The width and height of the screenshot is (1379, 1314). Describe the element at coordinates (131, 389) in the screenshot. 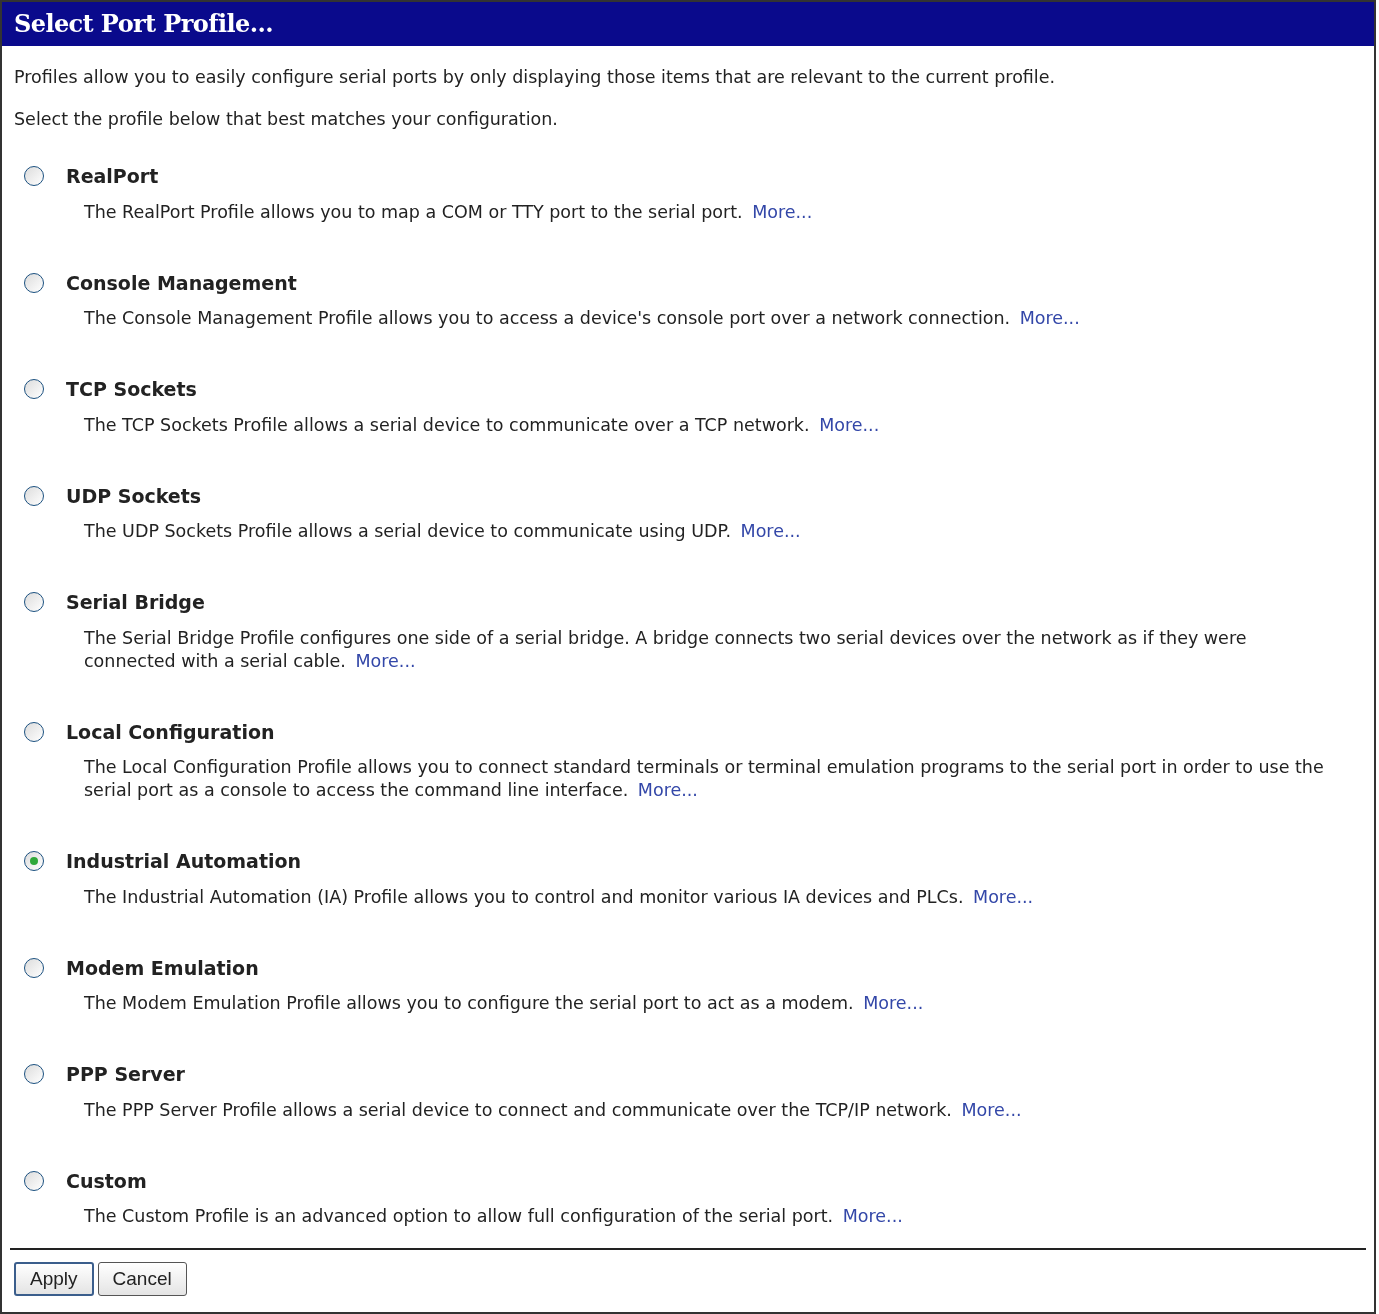

I see `profile-name: TCP Sockets` at that location.